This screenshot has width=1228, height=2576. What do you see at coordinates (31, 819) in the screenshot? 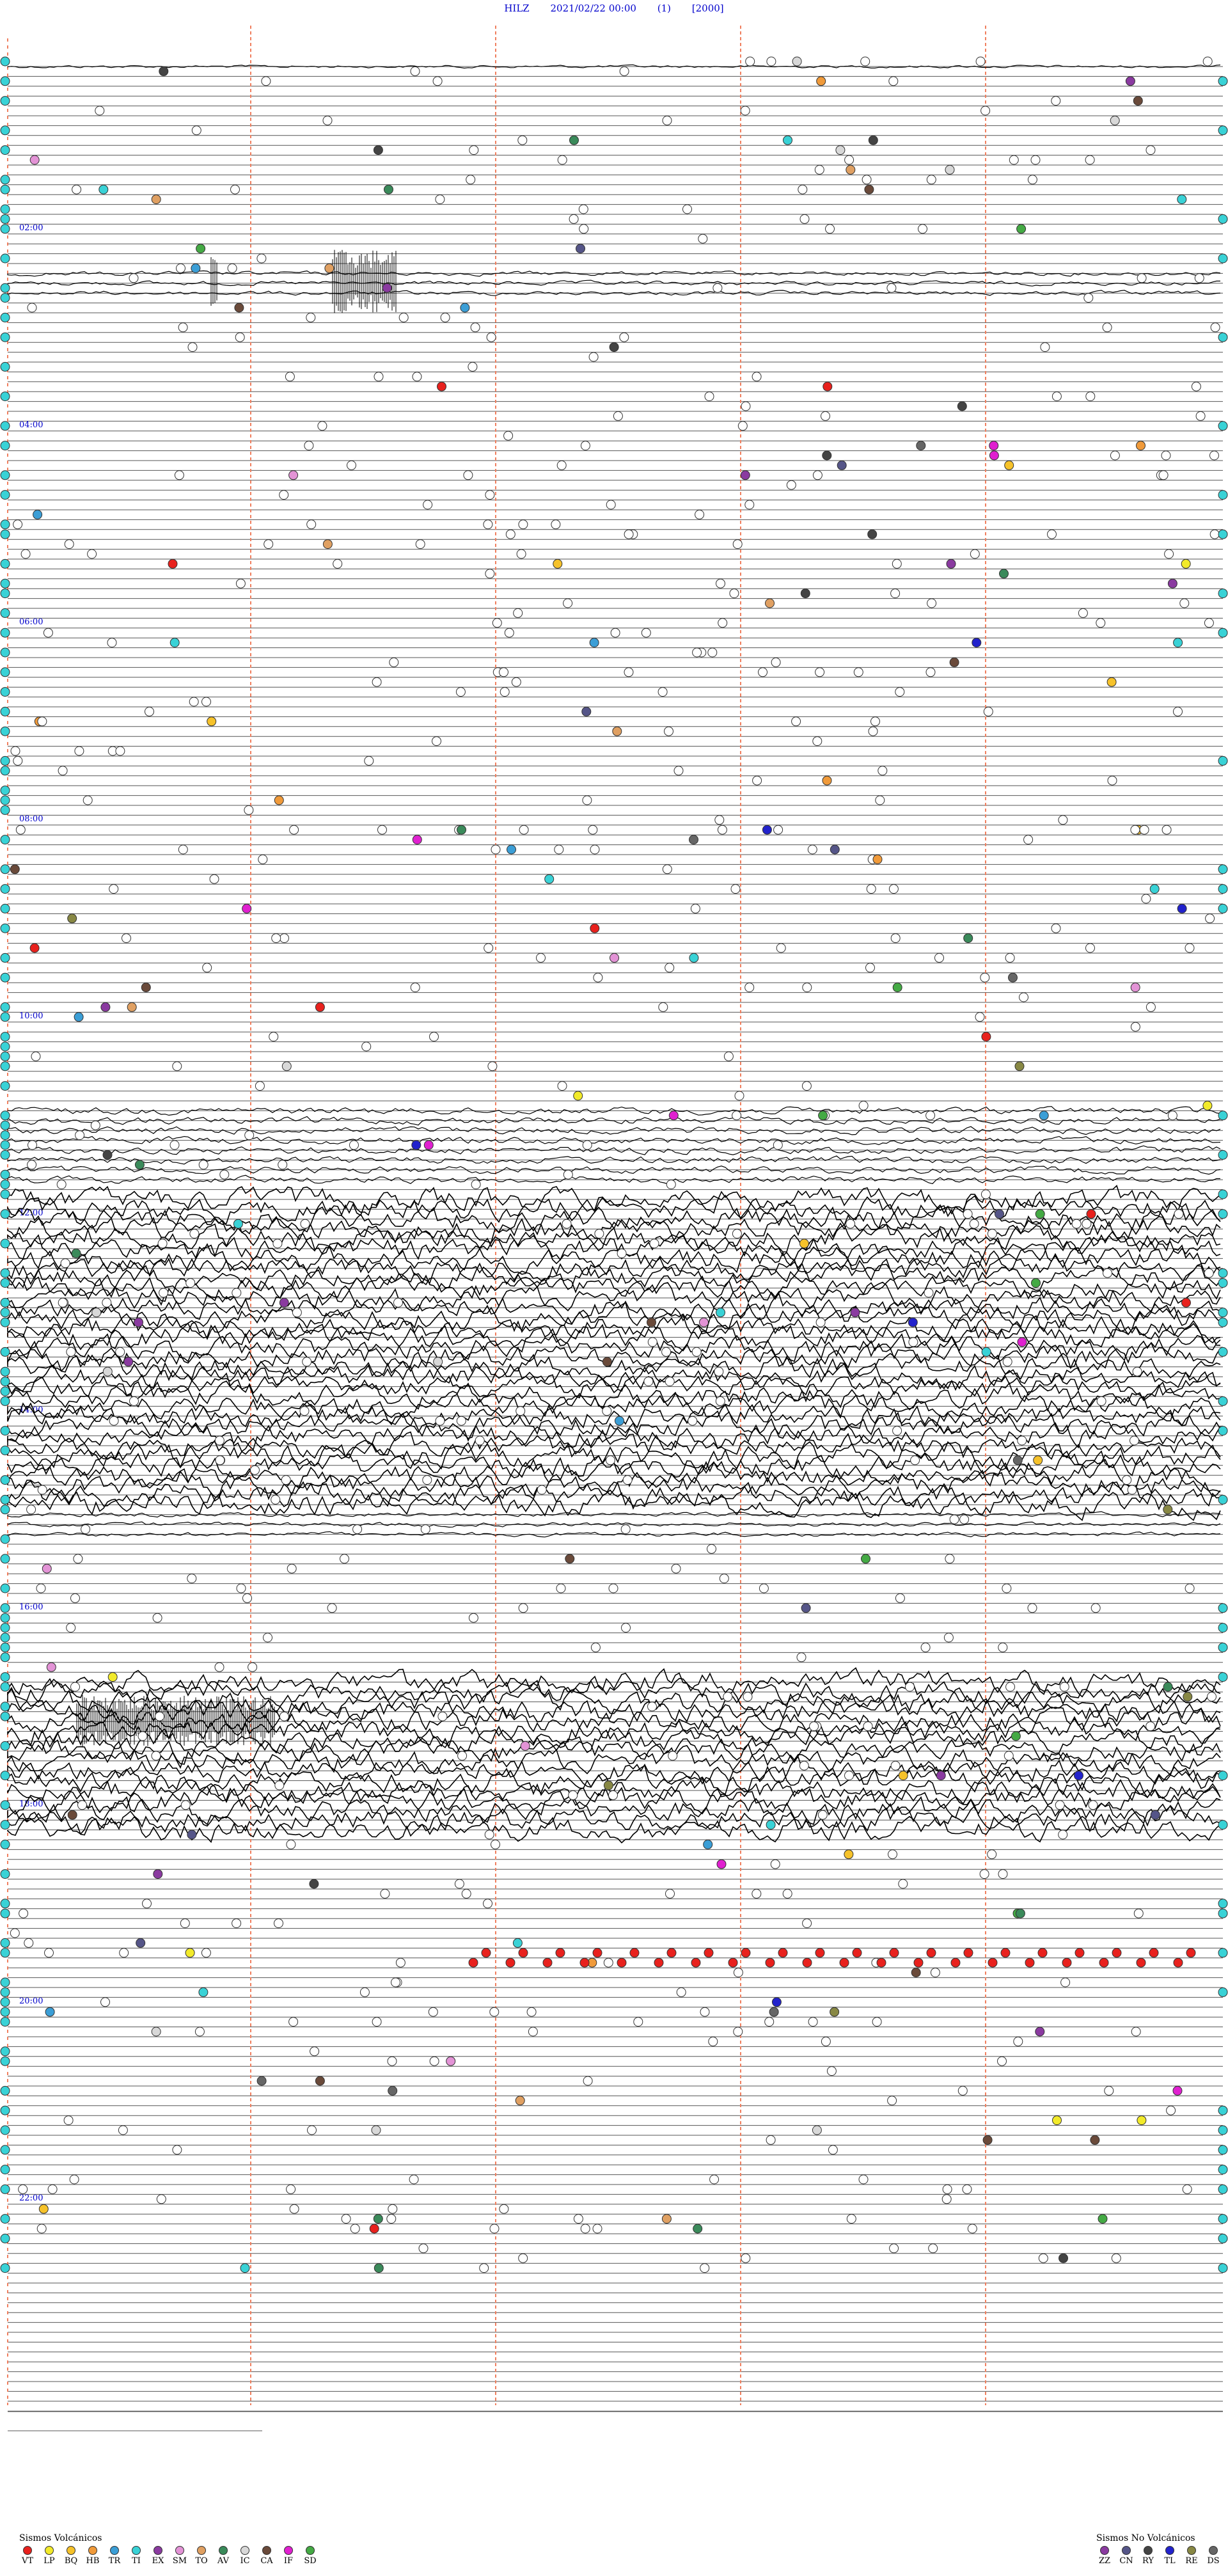
I see `hour-label: 08:00` at bounding box center [31, 819].